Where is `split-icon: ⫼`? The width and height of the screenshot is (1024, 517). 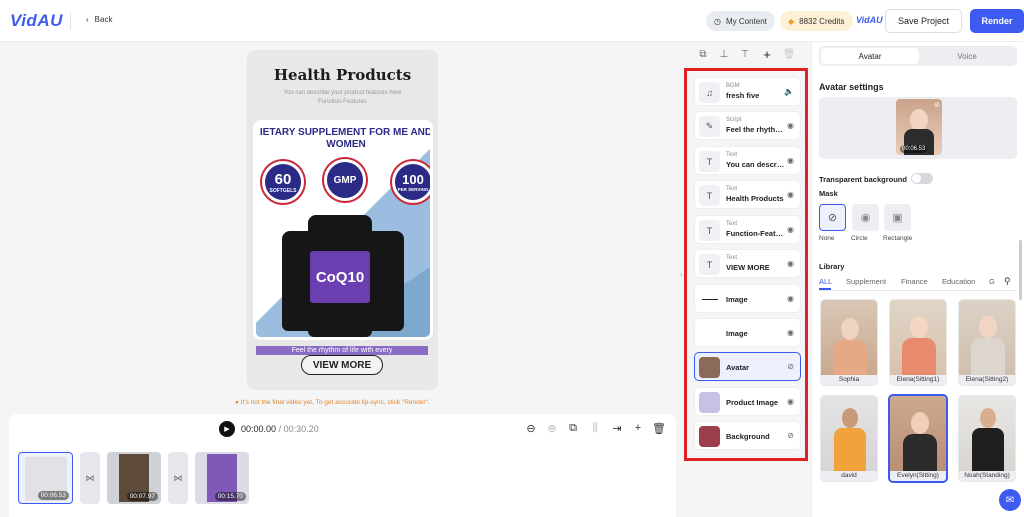
split-icon: ⫼ is located at coordinates (595, 428).